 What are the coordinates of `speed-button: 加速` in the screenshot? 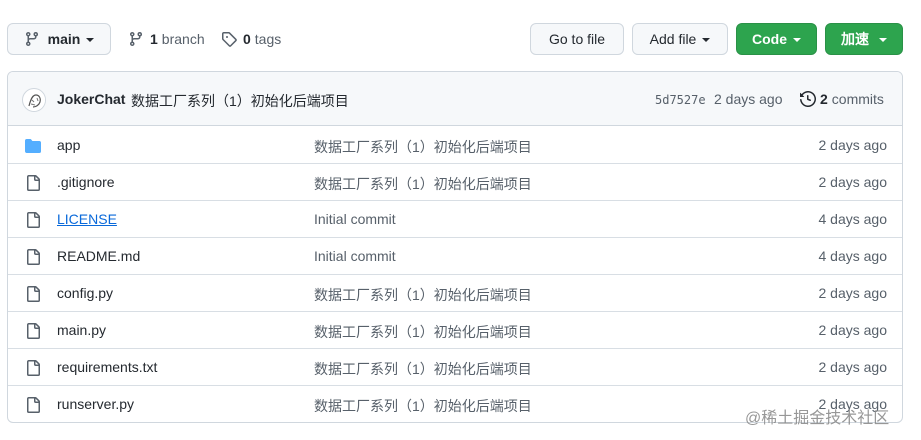 It's located at (864, 39).